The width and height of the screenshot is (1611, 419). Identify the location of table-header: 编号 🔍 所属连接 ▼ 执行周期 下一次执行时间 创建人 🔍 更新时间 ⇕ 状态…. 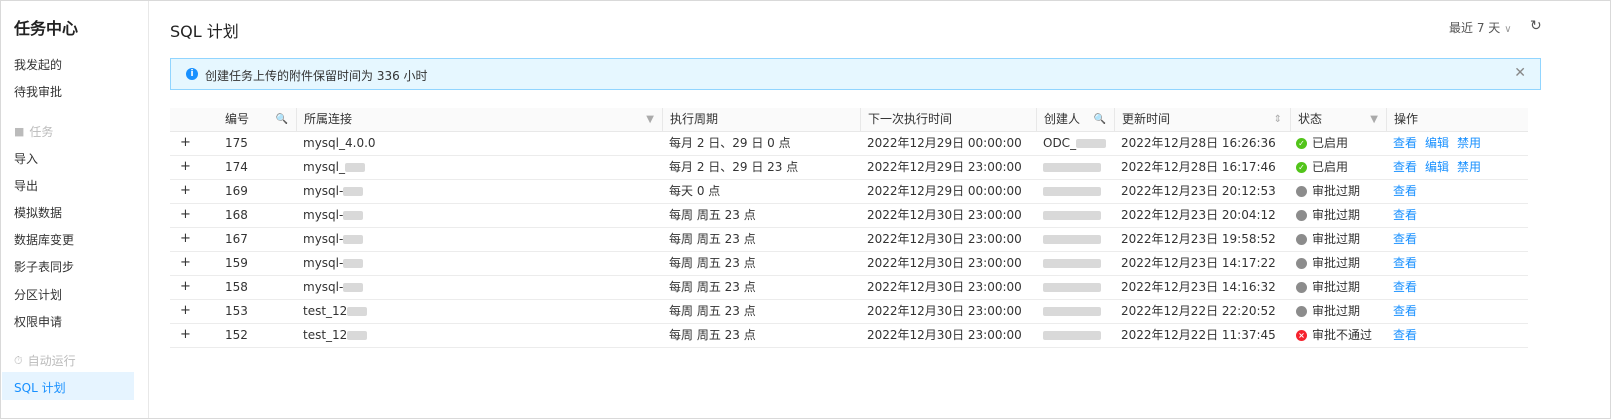
(849, 120).